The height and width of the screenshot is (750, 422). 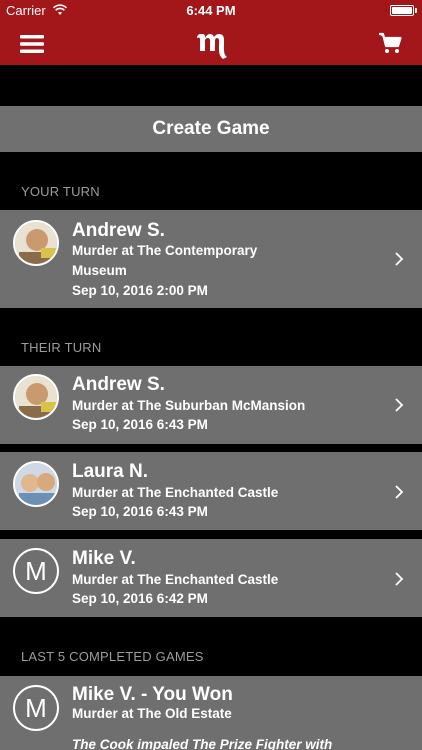 What do you see at coordinates (152, 713) in the screenshot?
I see `game-title: Murder at The Old Estate` at bounding box center [152, 713].